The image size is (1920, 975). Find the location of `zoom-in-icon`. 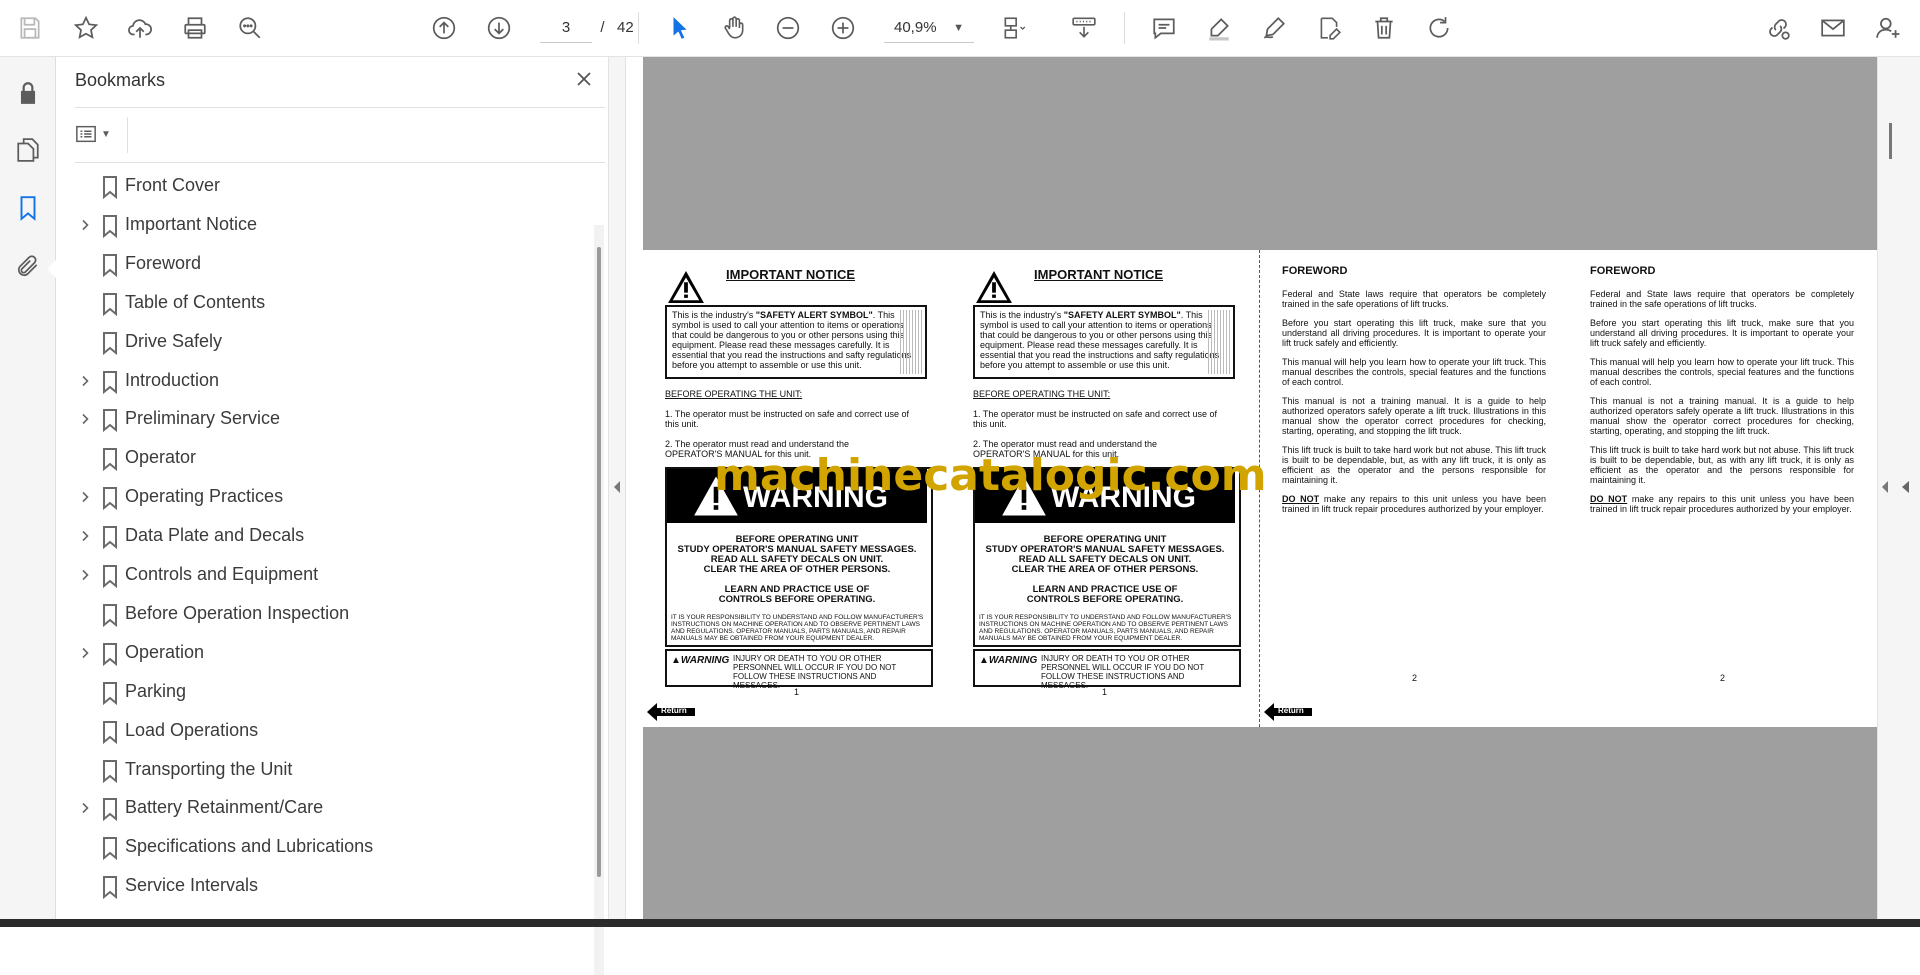

zoom-in-icon is located at coordinates (843, 28).